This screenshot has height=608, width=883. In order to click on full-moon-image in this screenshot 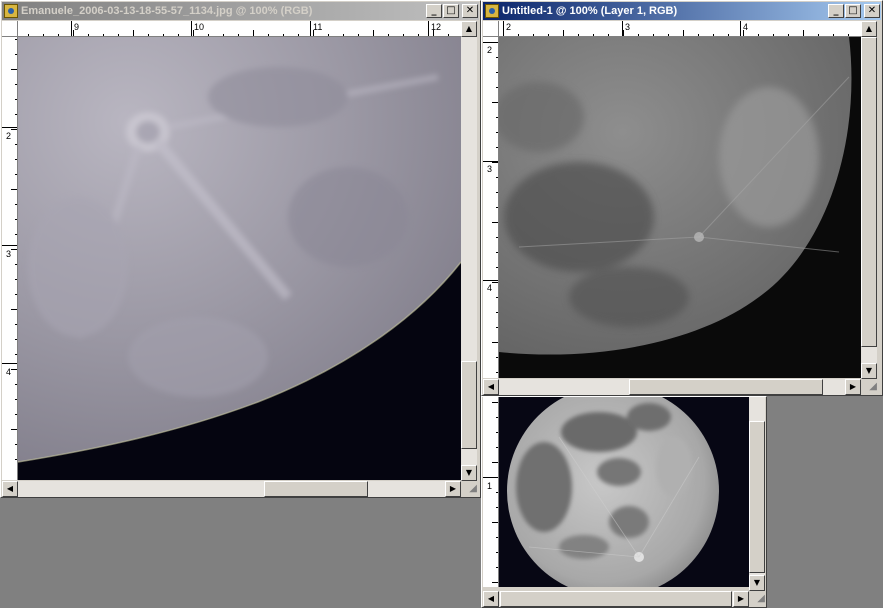, I will do `click(624, 492)`.